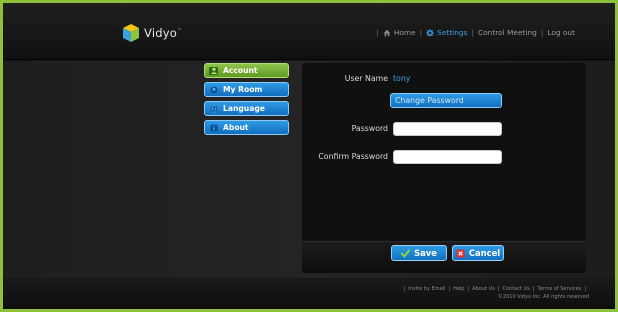  Describe the element at coordinates (430, 32) in the screenshot. I see `gear-icon` at that location.